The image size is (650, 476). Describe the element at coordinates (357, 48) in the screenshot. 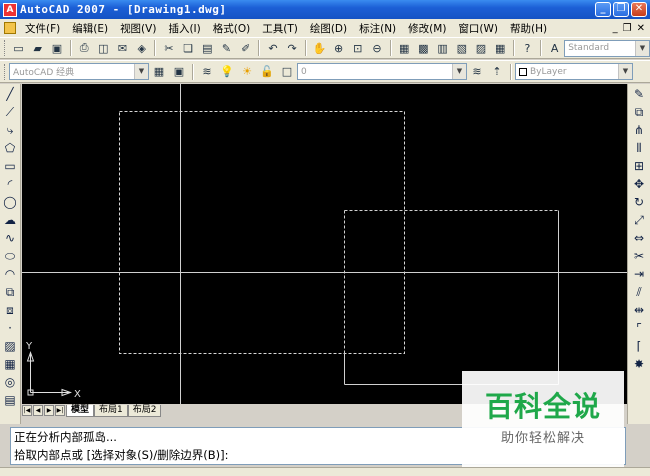

I see `zoom-window-icon: ⊡` at that location.